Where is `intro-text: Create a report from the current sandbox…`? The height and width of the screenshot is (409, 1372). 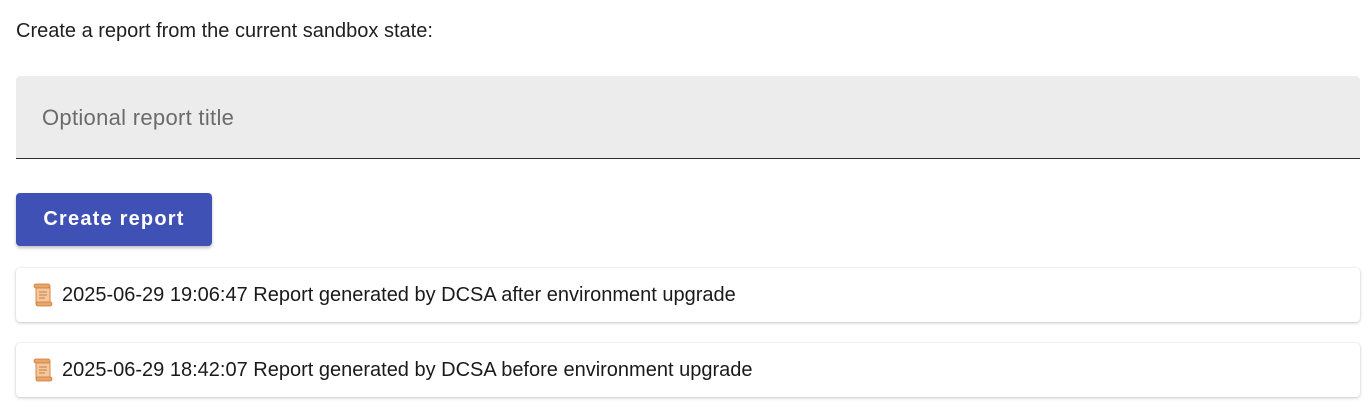
intro-text: Create a report from the current sandbox… is located at coordinates (224, 31).